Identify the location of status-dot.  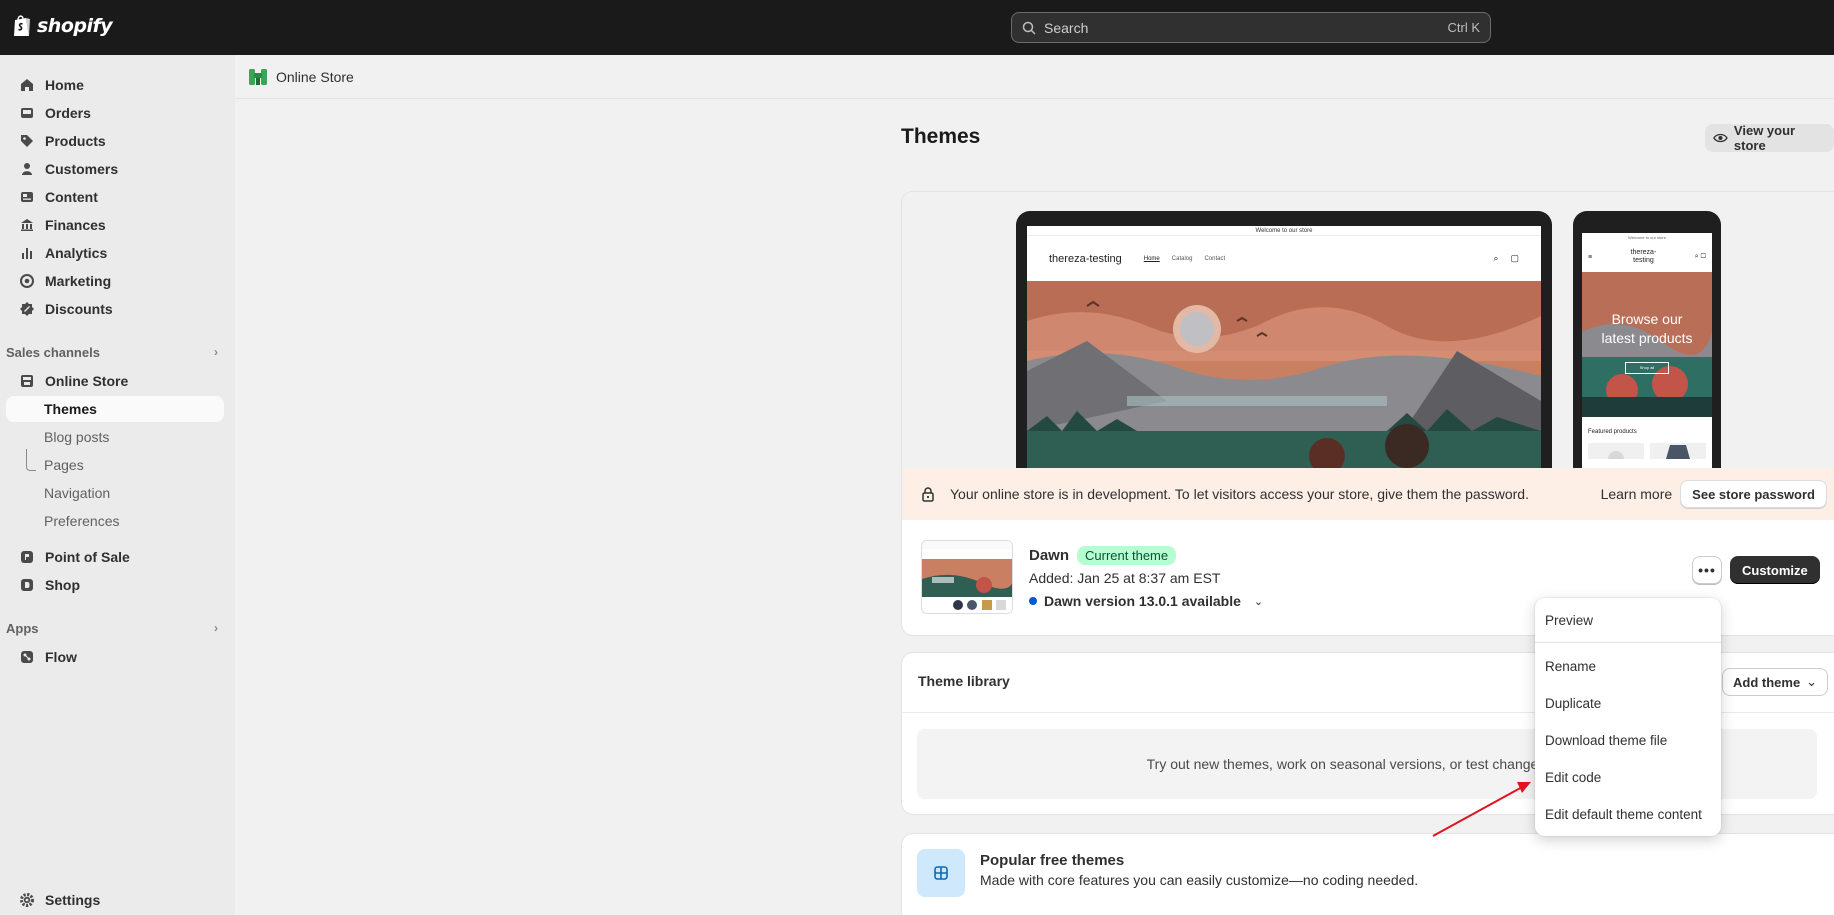
(1033, 601).